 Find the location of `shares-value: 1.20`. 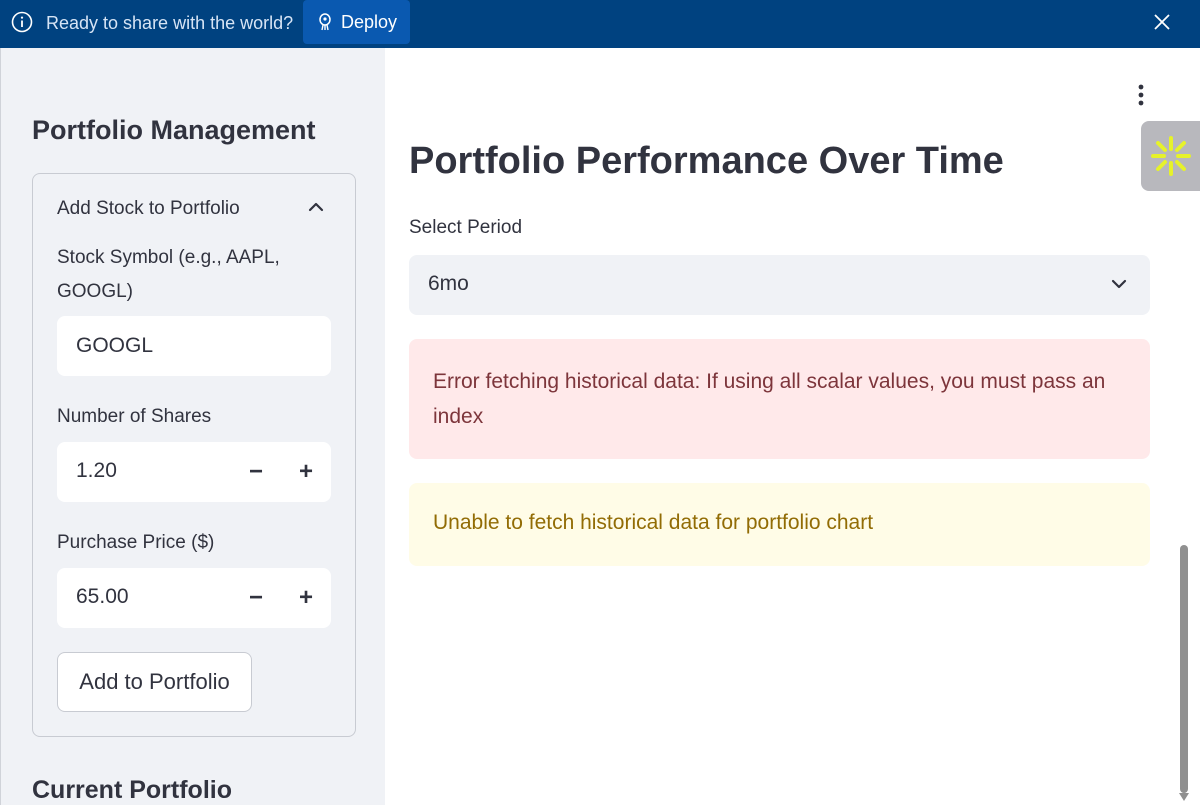

shares-value: 1.20 is located at coordinates (96, 471).